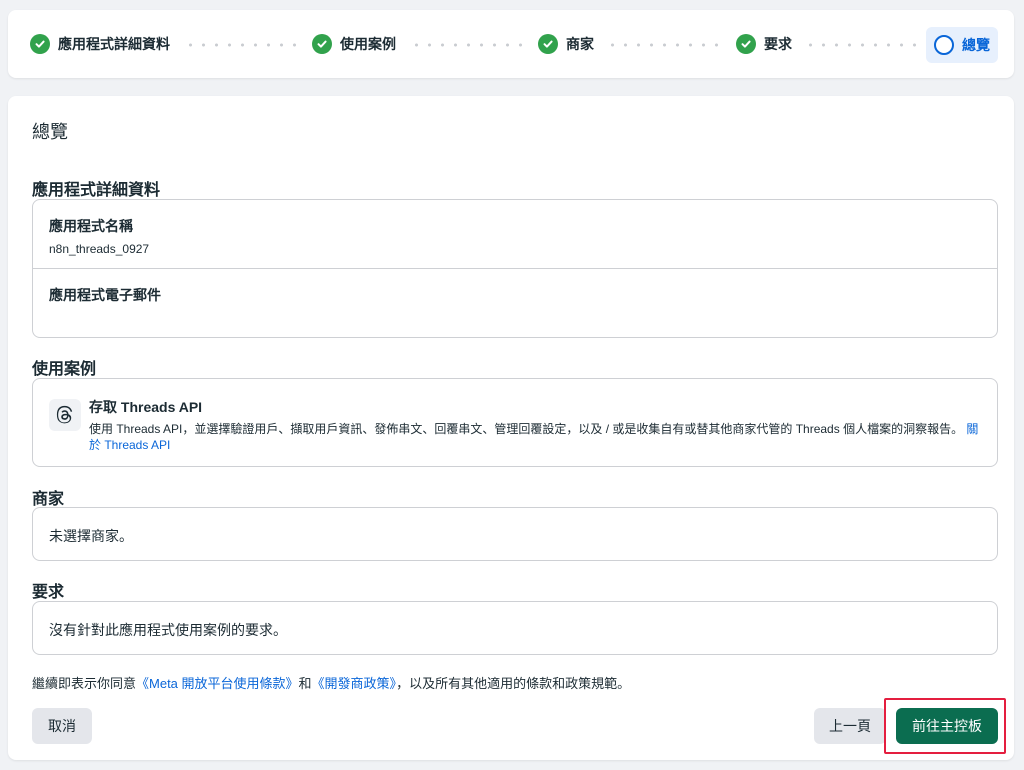  What do you see at coordinates (64, 369) in the screenshot?
I see `section-title-use-cases: 使用案例` at bounding box center [64, 369].